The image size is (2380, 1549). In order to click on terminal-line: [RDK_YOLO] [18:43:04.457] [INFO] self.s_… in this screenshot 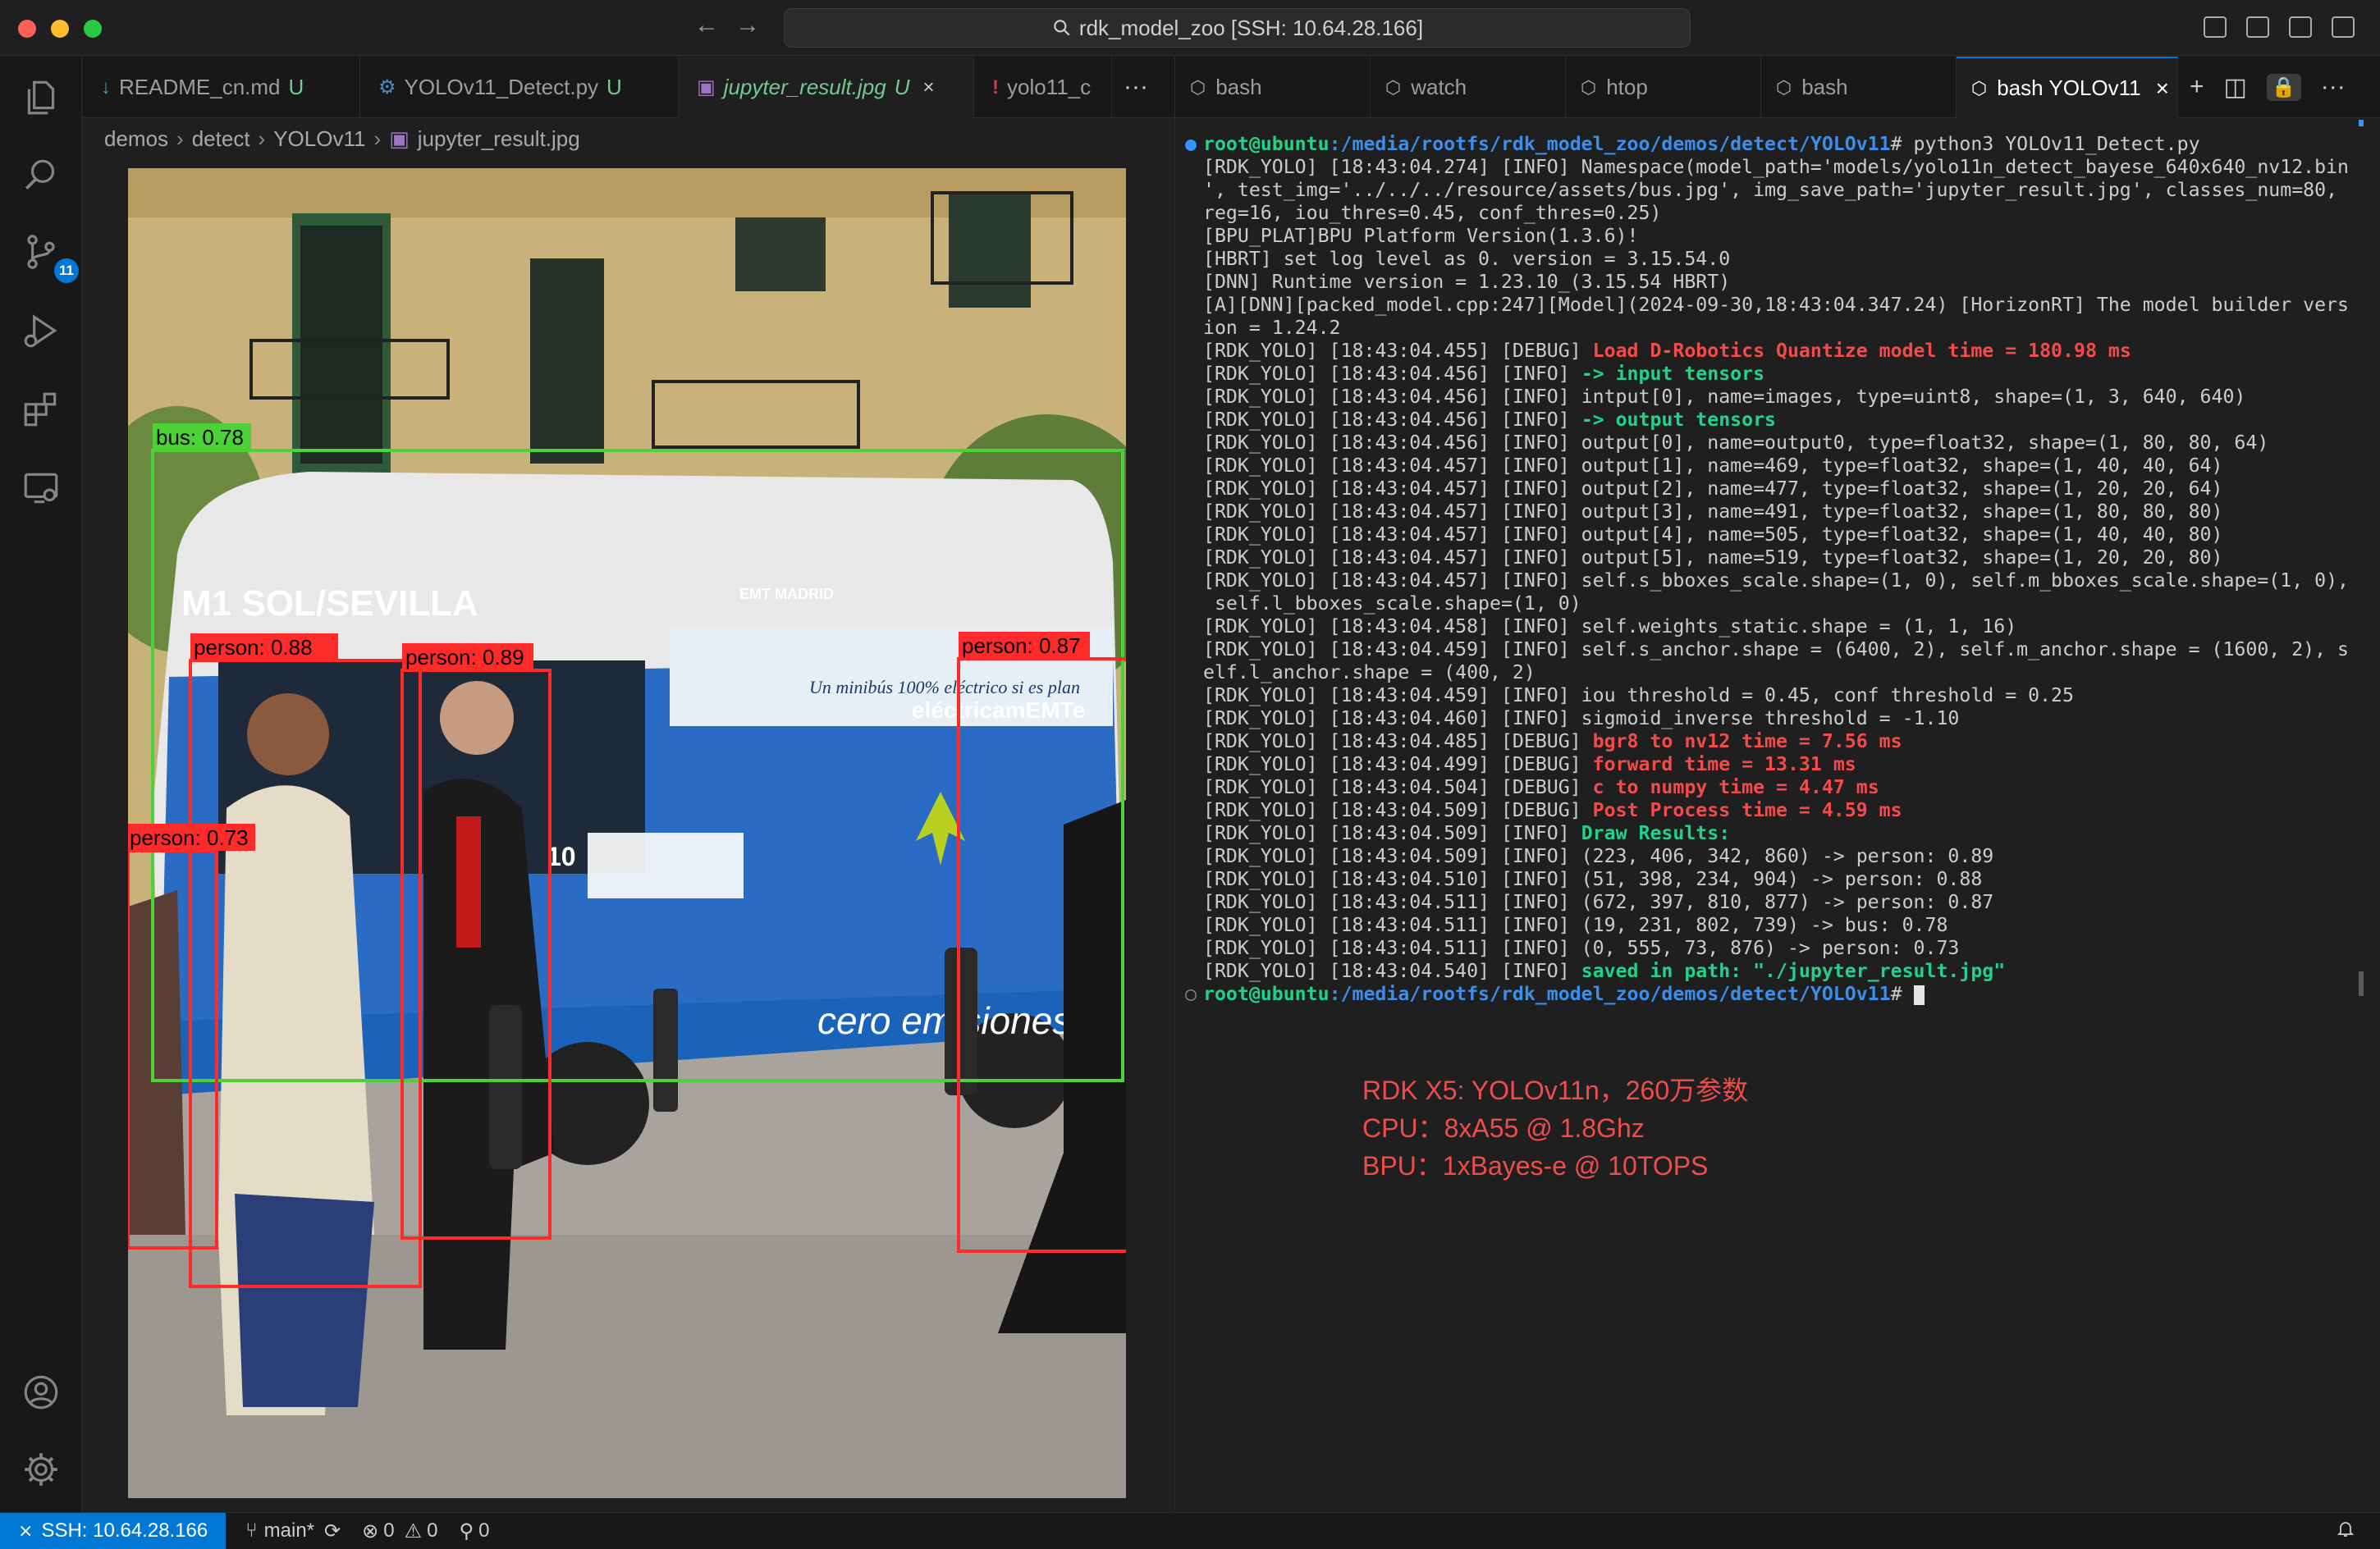, I will do `click(1776, 580)`.